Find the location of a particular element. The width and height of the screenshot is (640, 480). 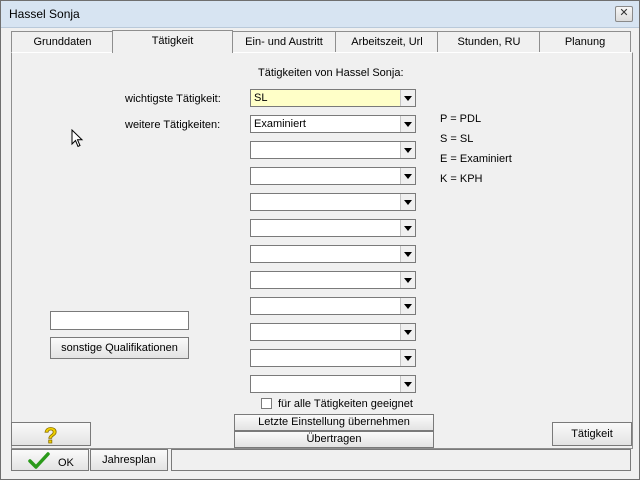

tab-ein-und-austritt: Ein- und Austritt is located at coordinates (284, 41).